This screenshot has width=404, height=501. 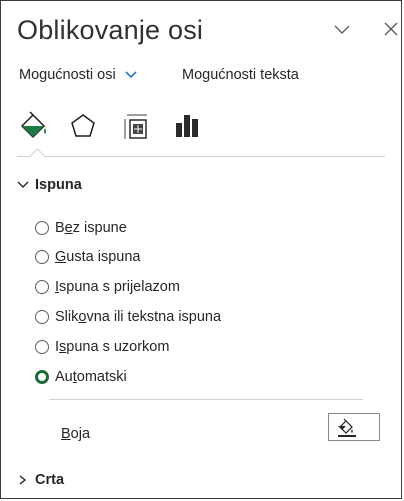 I want to click on axis-options-dropdown: Mogućnosti osi, so click(x=78, y=75).